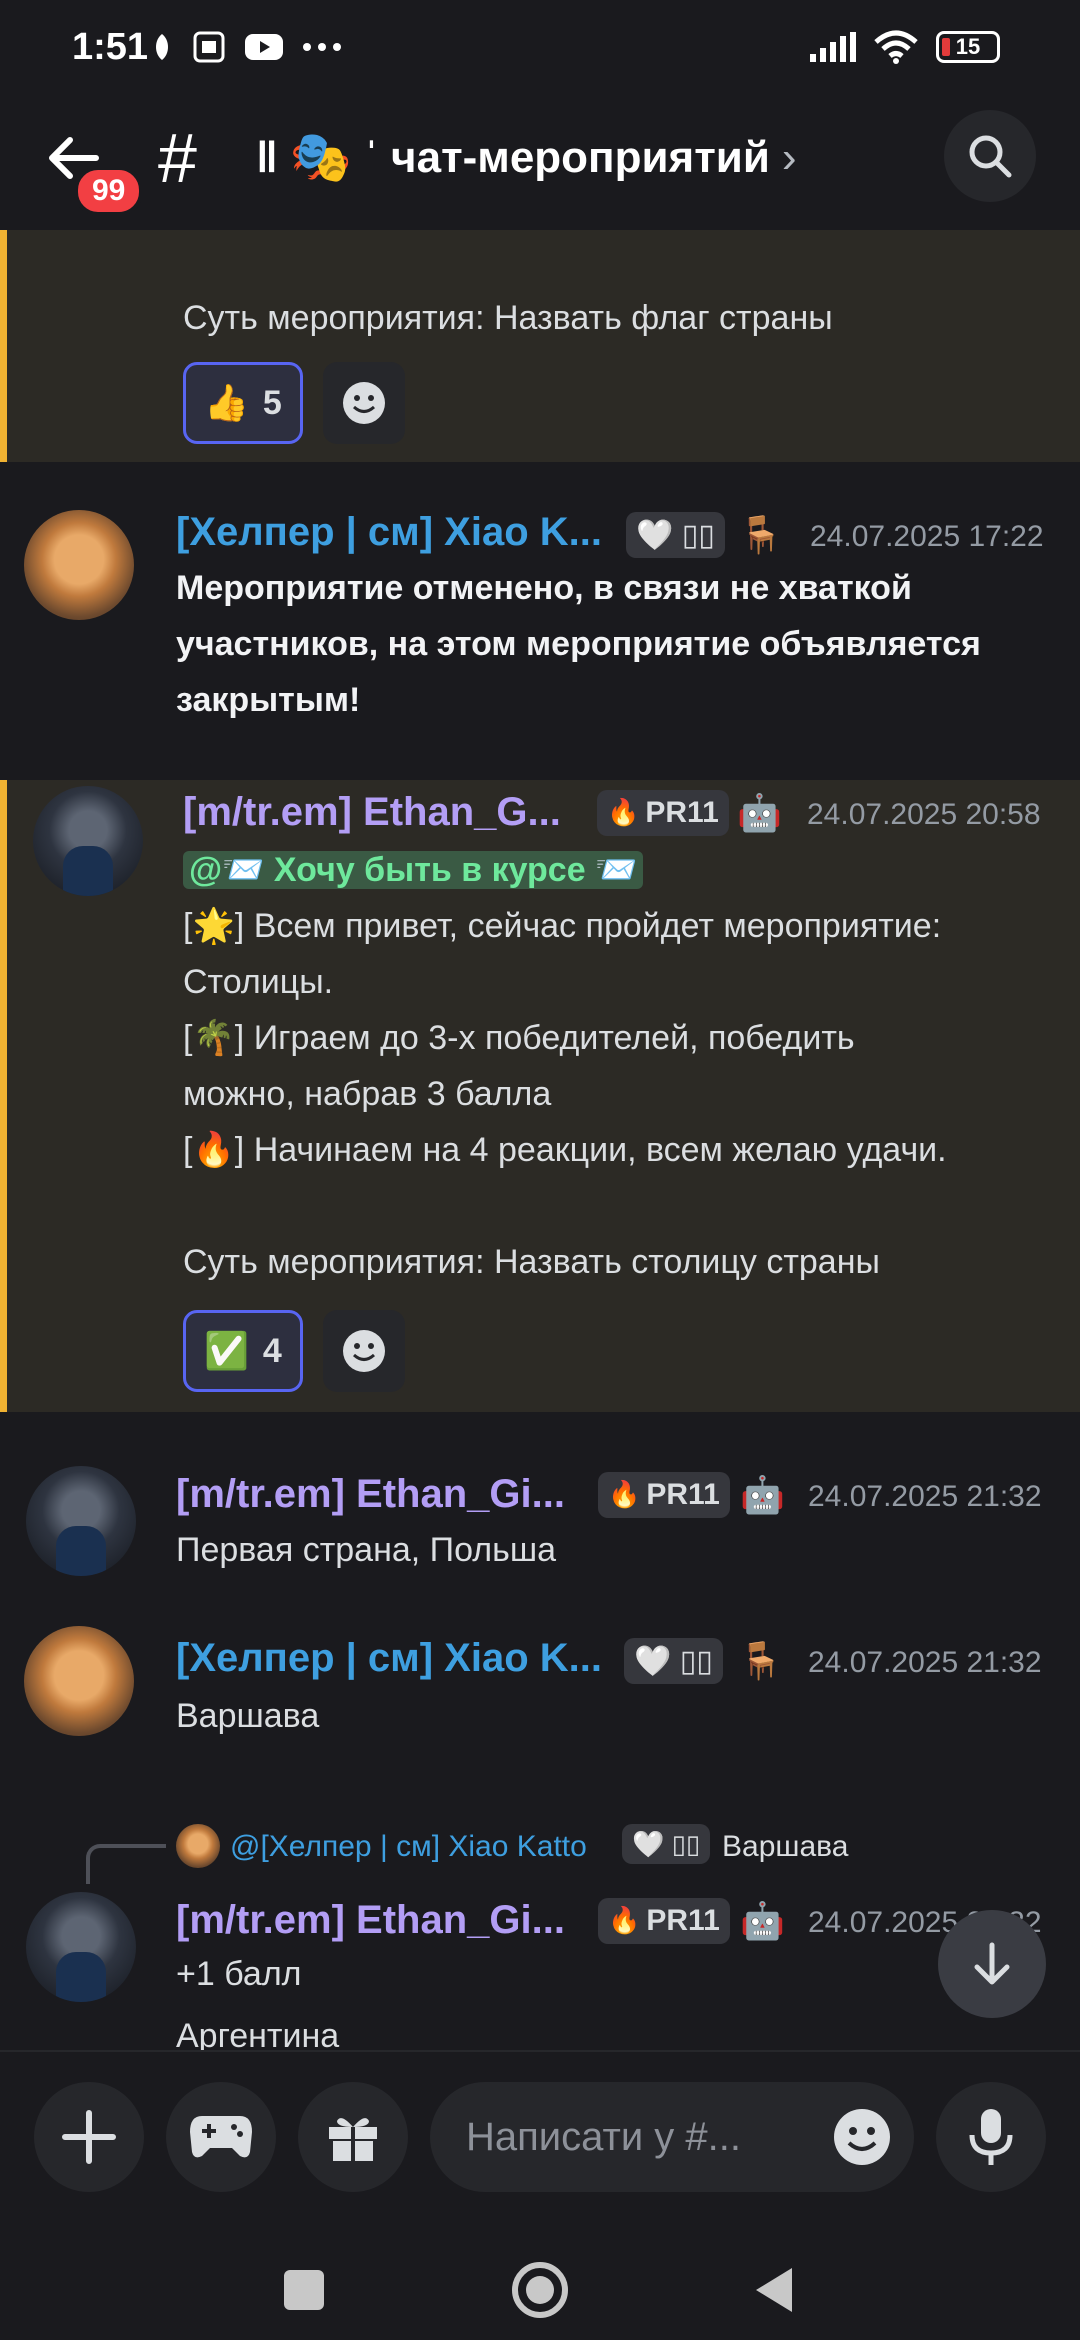  Describe the element at coordinates (110, 47) in the screenshot. I see `status-time: 1:51` at that location.